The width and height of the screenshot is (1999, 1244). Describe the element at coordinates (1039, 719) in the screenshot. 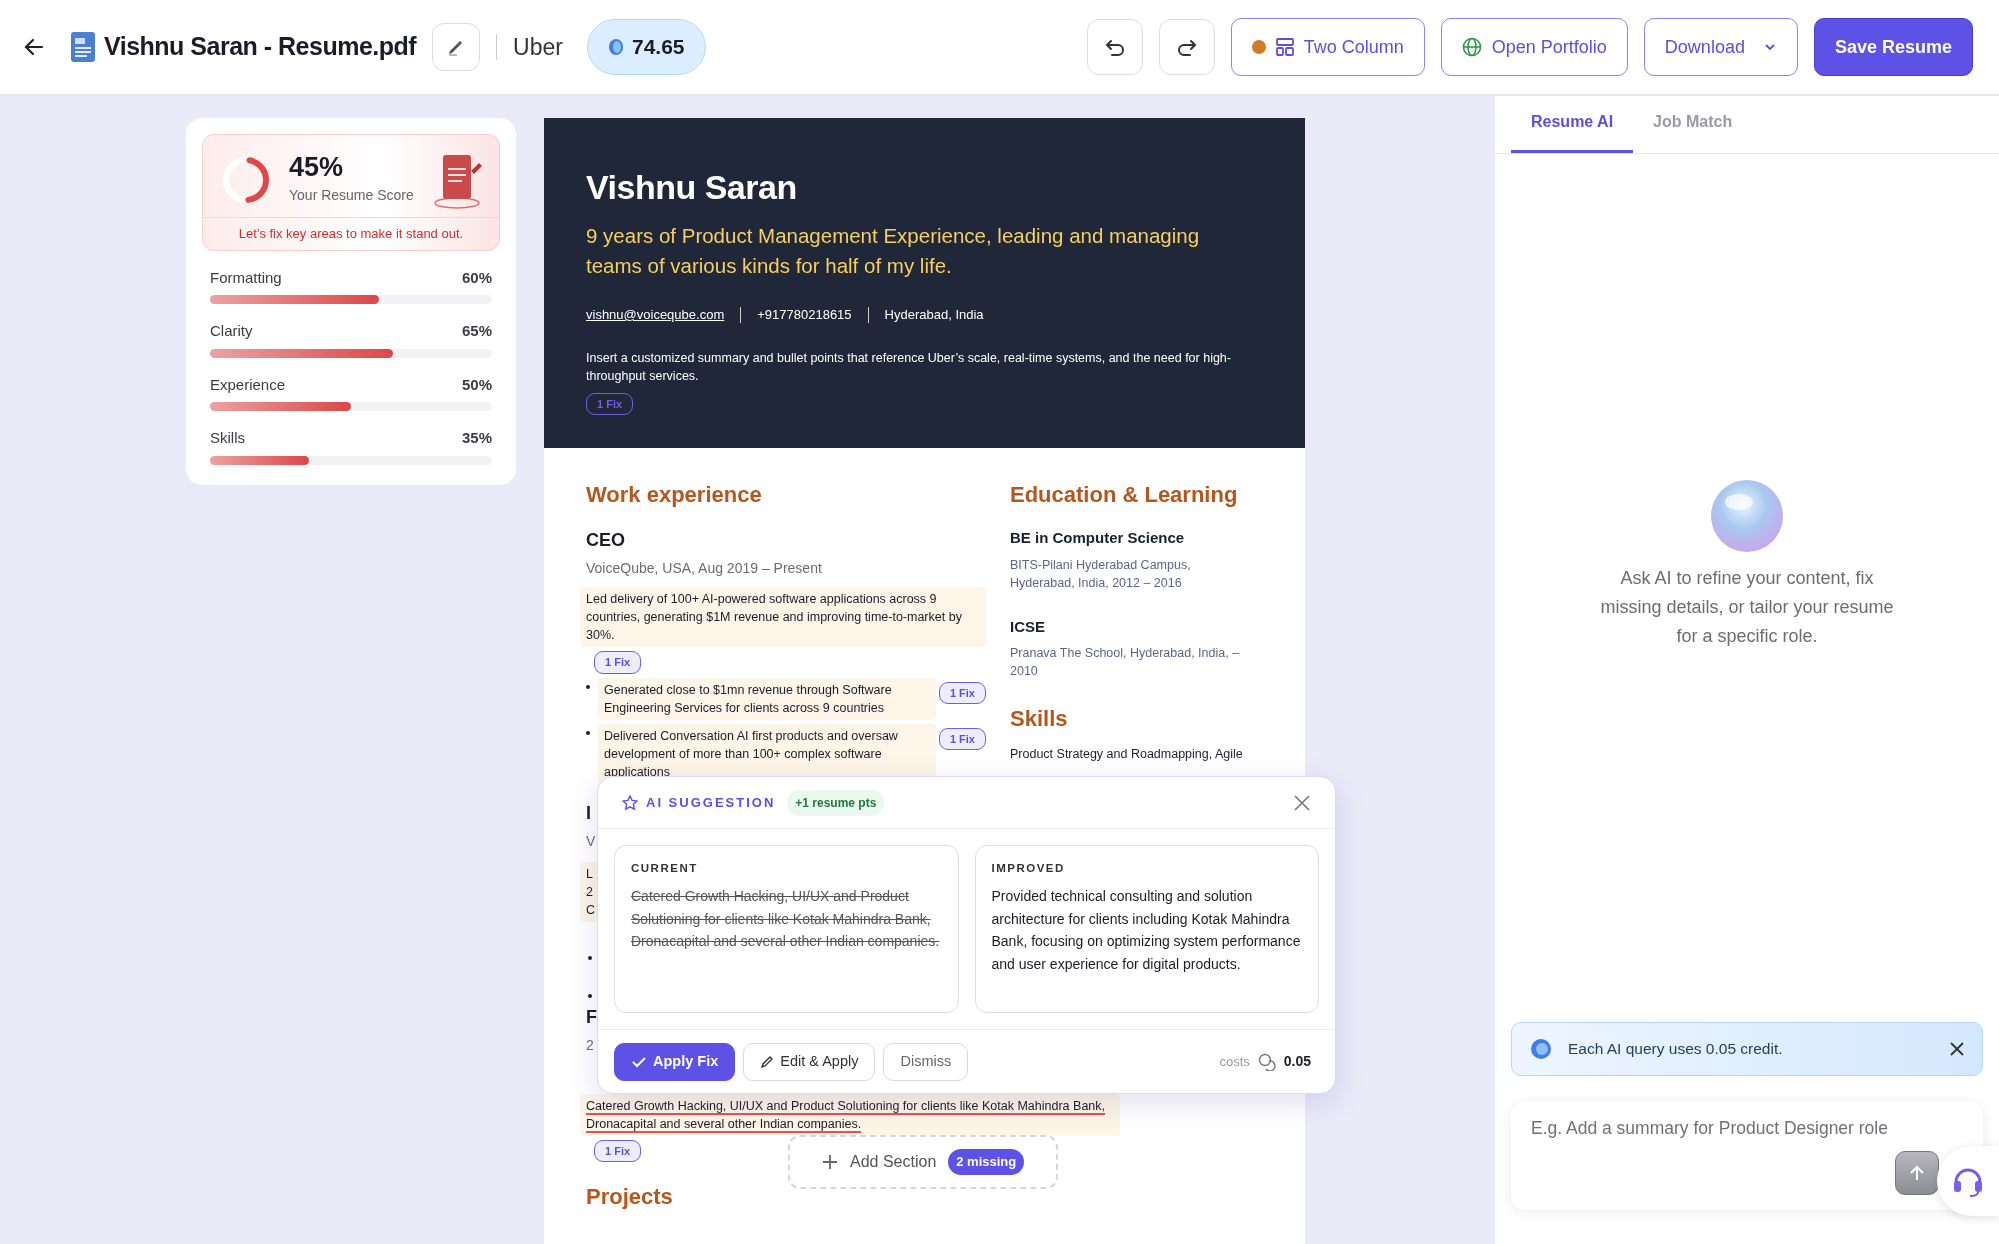

I see `section-heading: Skills` at that location.